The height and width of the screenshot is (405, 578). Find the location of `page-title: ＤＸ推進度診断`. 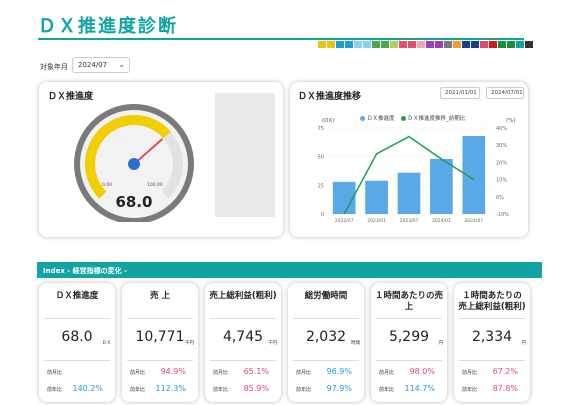

page-title: ＤＸ推進度診断 is located at coordinates (108, 26).